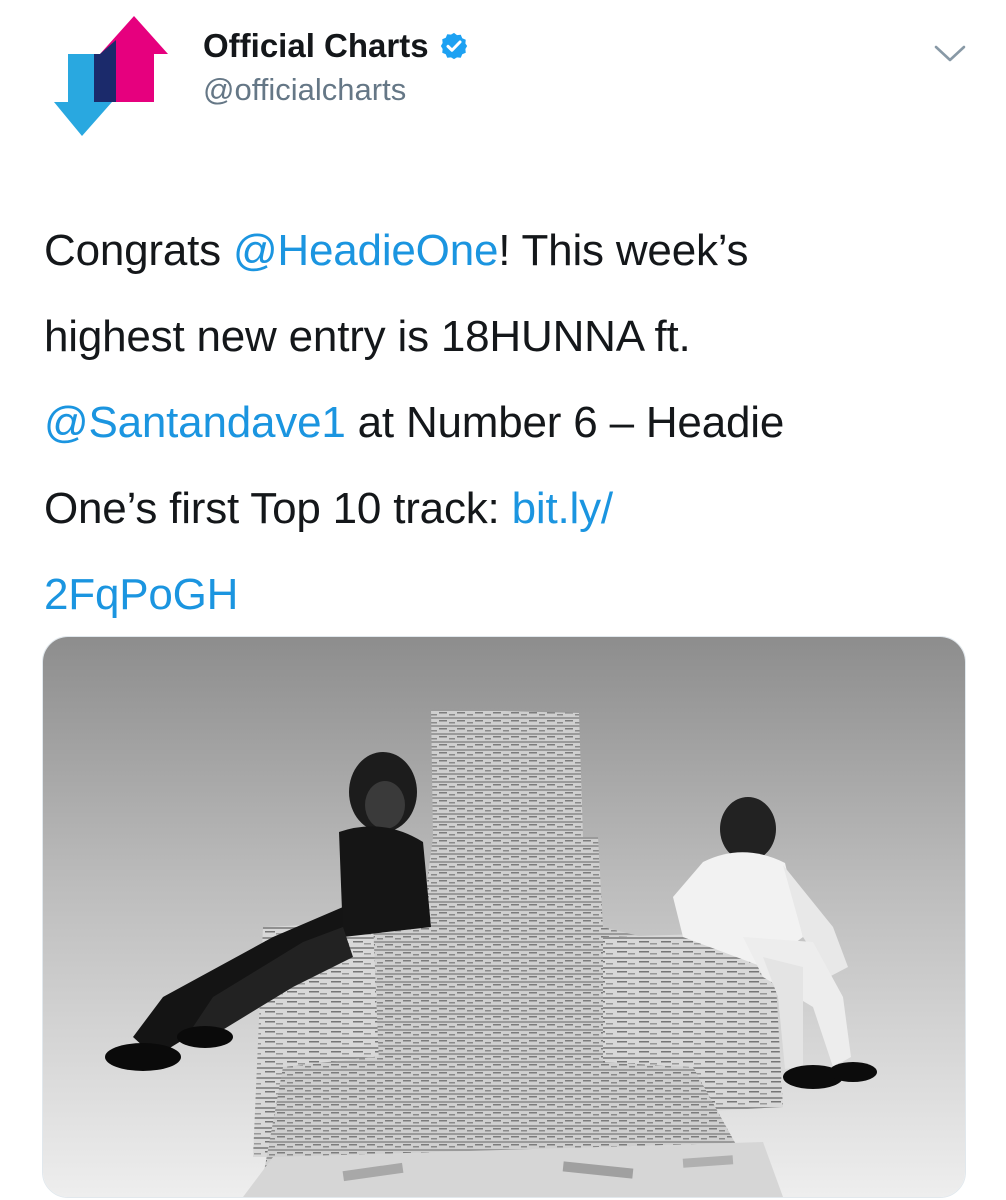  Describe the element at coordinates (623, 250) in the screenshot. I see `text-segment: ! This week’s` at that location.